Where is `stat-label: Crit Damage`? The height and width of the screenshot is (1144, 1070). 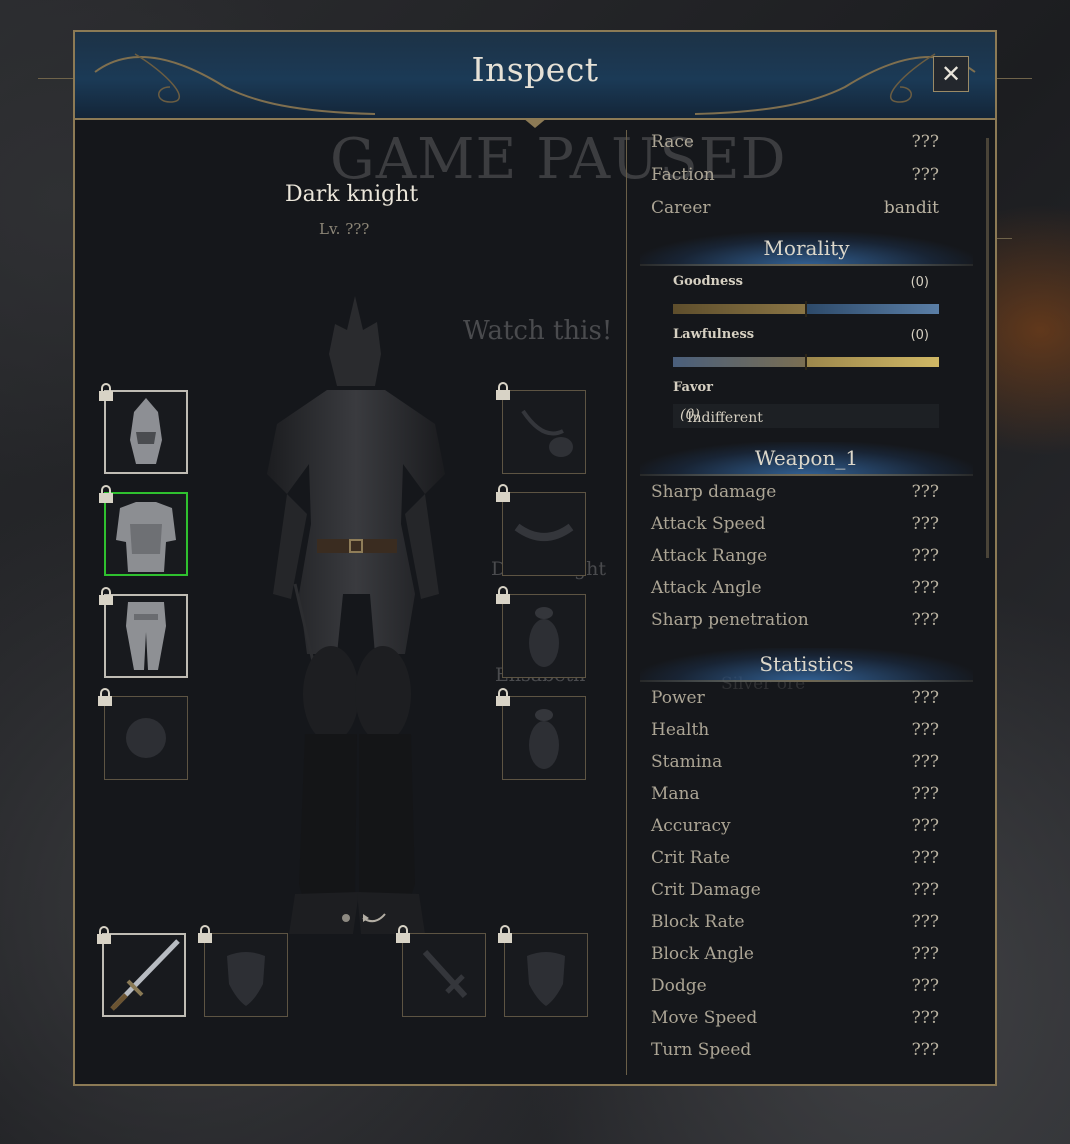 stat-label: Crit Damage is located at coordinates (706, 890).